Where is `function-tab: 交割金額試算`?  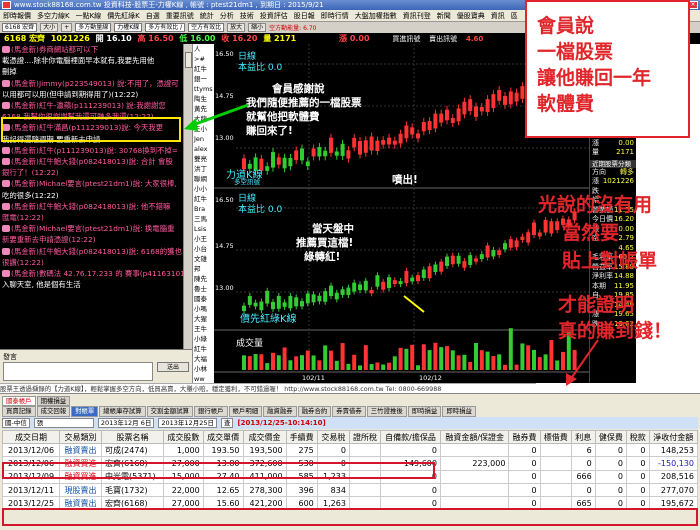
function-tab: 交割金額試算 is located at coordinates (169, 411).